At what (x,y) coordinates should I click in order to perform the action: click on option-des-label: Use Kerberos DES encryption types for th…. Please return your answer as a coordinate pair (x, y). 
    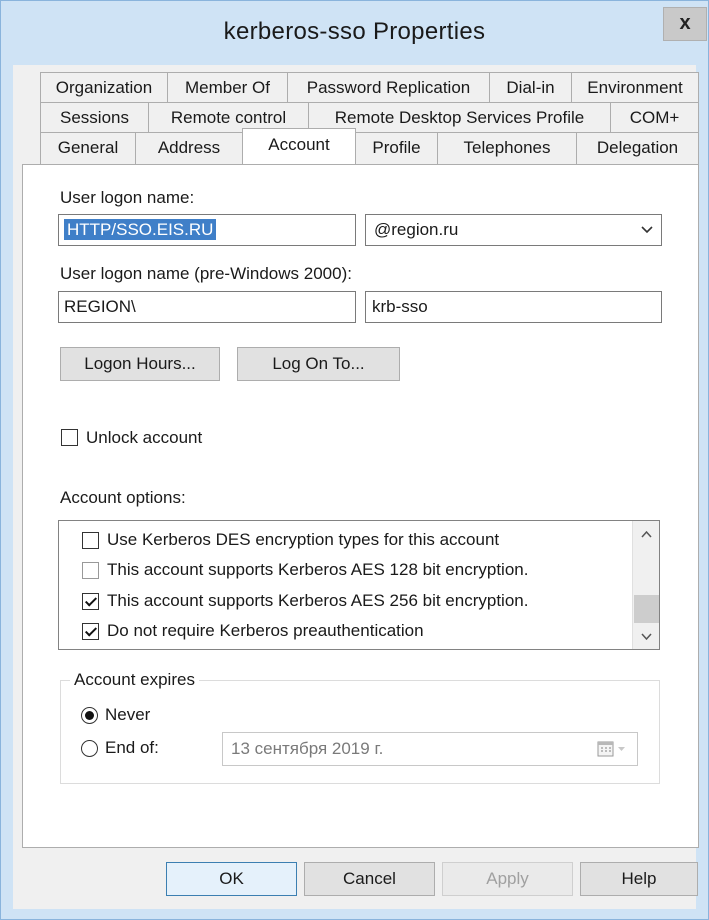
    Looking at the image, I should click on (303, 539).